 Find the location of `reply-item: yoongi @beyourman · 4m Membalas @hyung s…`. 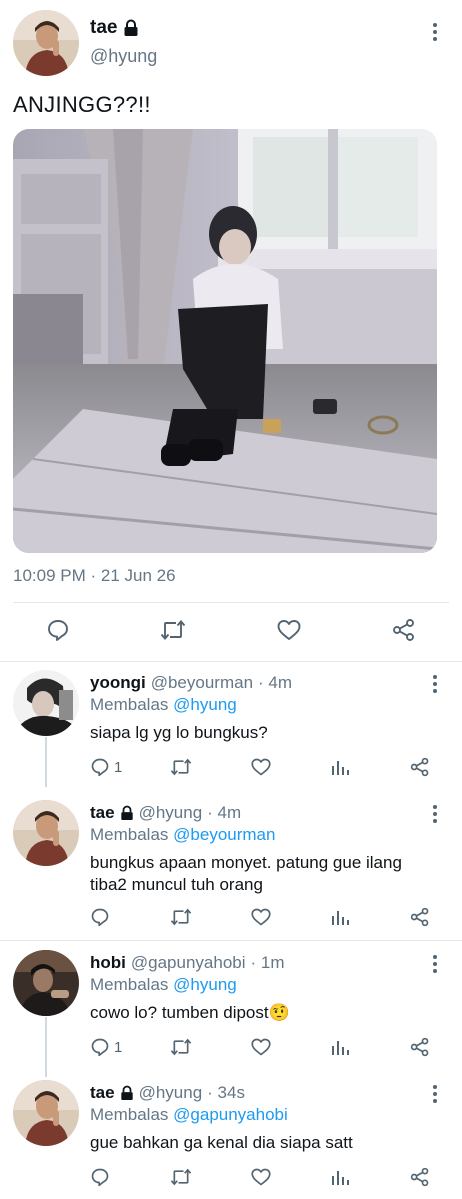

reply-item: yoongi @beyourman · 4m Membalas @hyung s… is located at coordinates (231, 724).